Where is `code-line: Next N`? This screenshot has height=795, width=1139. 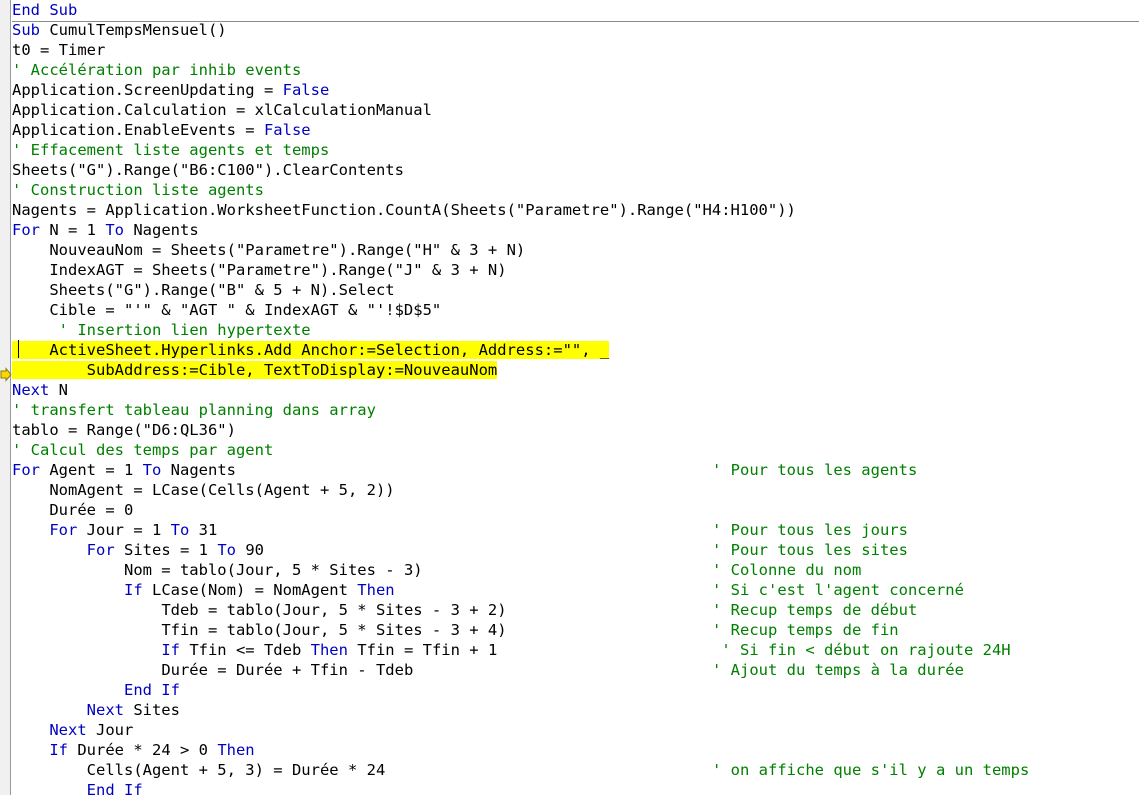 code-line: Next N is located at coordinates (575, 390).